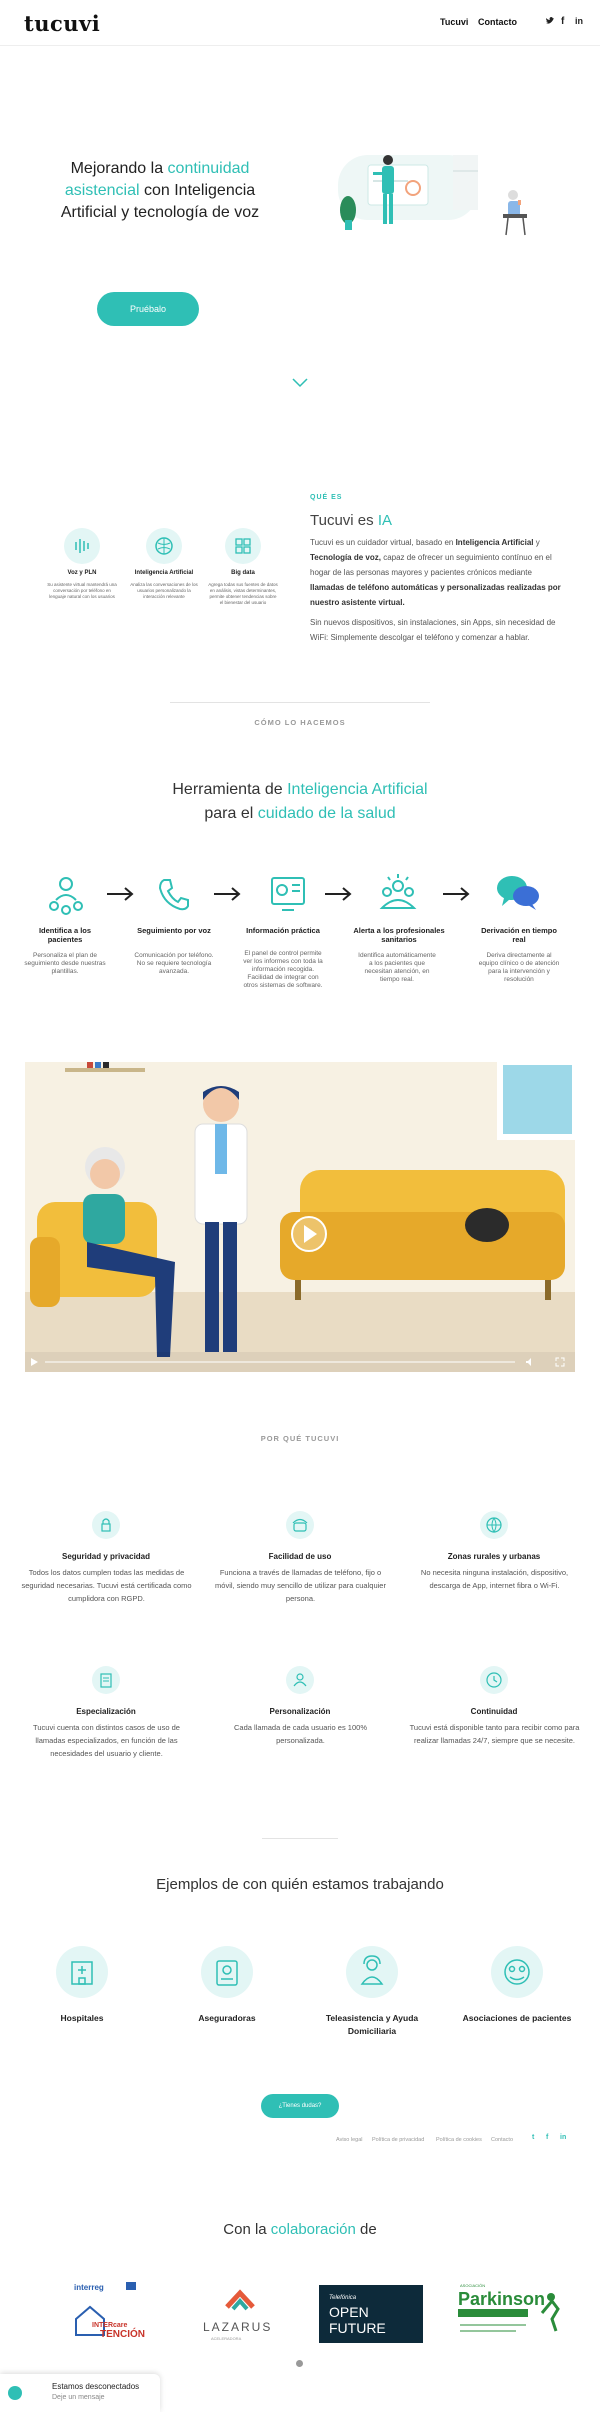  Describe the element at coordinates (300, 2229) in the screenshot. I see `colaboracion-title: Con la colaboración de` at that location.